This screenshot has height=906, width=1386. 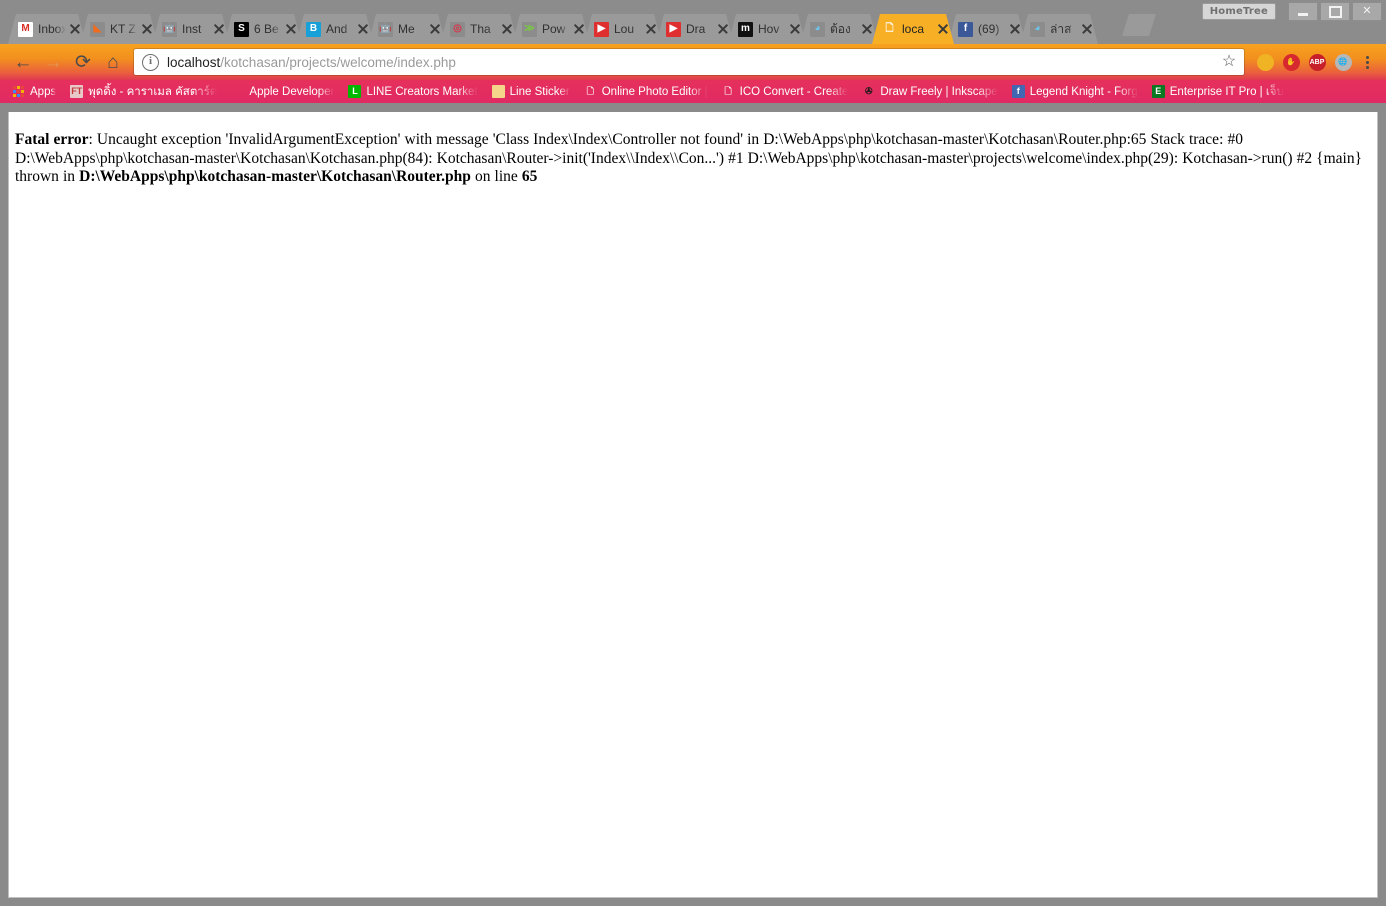 I want to click on globe-extension-icon: 🌐, so click(x=1343, y=62).